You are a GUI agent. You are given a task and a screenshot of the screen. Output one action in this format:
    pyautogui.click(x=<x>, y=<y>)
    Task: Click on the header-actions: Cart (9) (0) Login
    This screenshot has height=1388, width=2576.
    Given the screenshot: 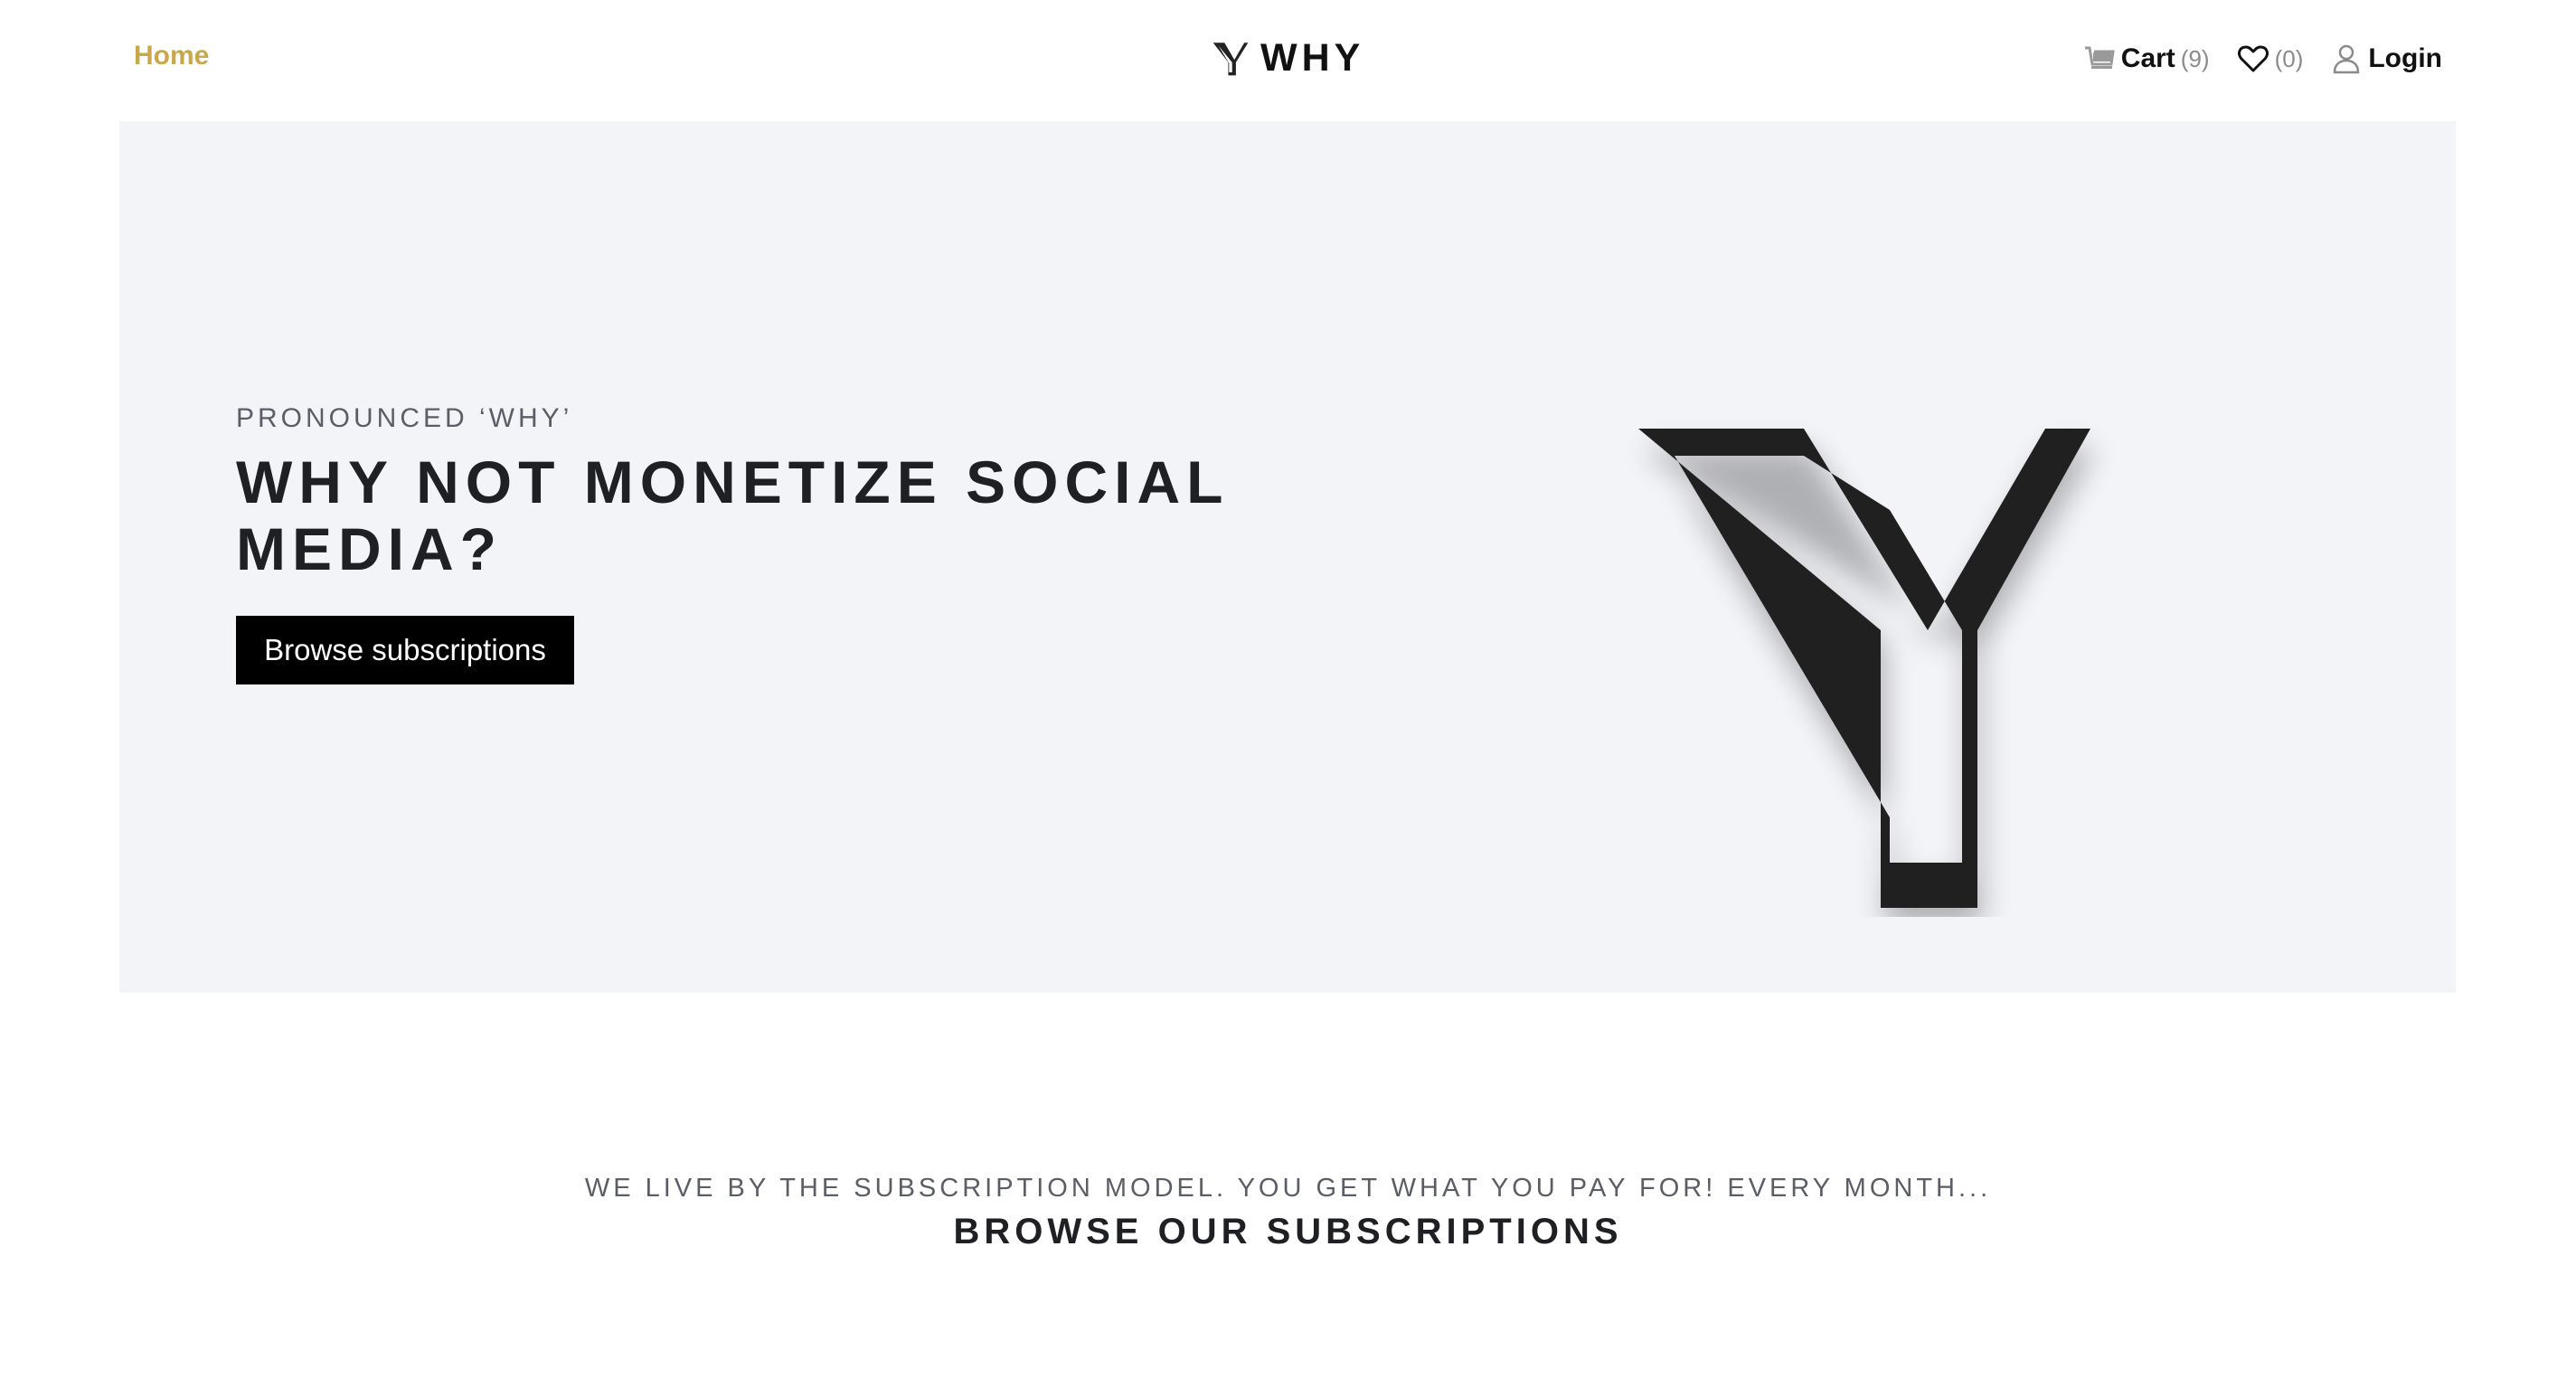 What is the action you would take?
    pyautogui.click(x=2262, y=58)
    